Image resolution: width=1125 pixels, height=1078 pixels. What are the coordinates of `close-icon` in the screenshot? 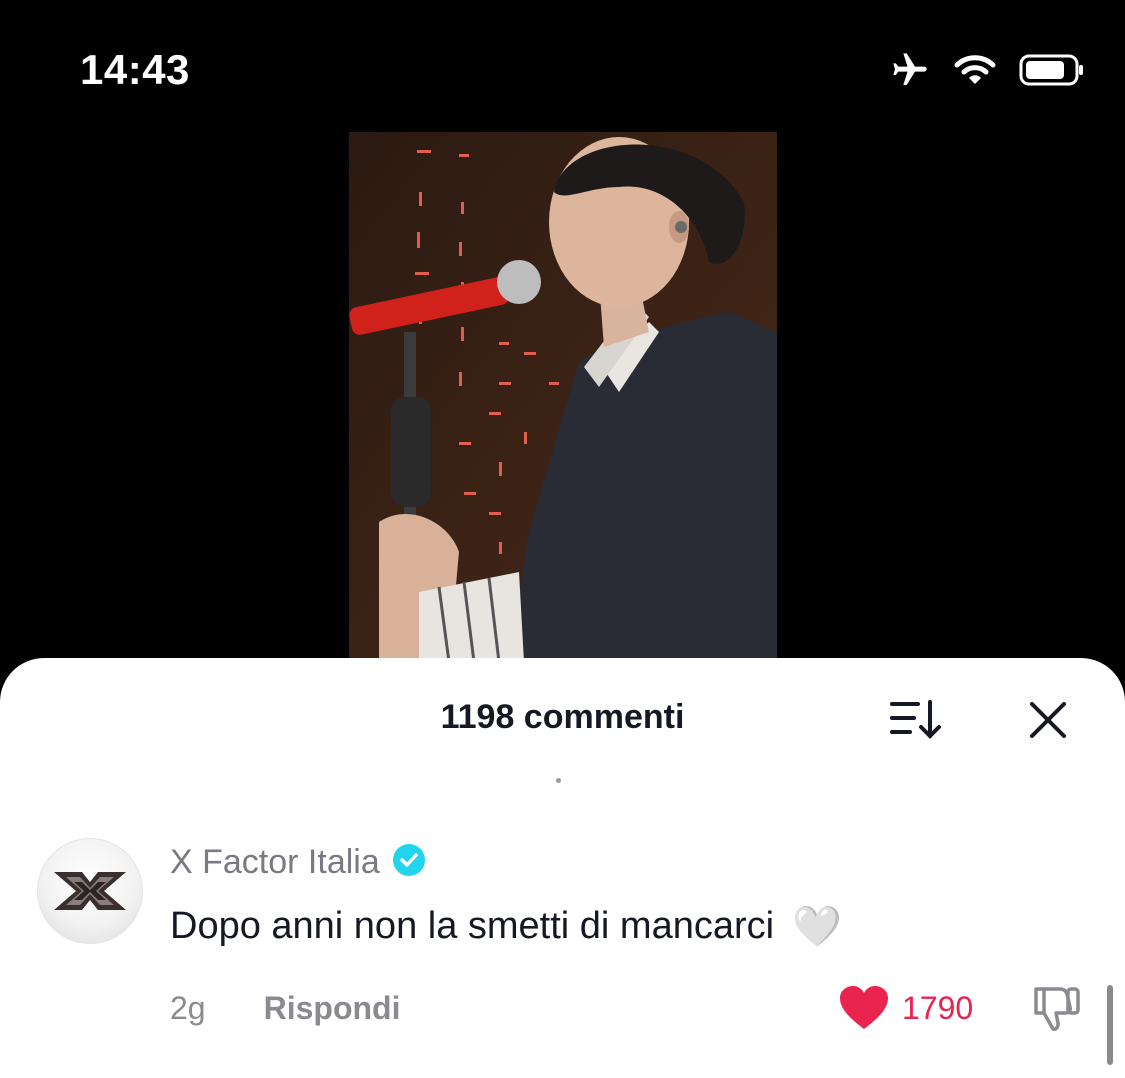 It's located at (1048, 720).